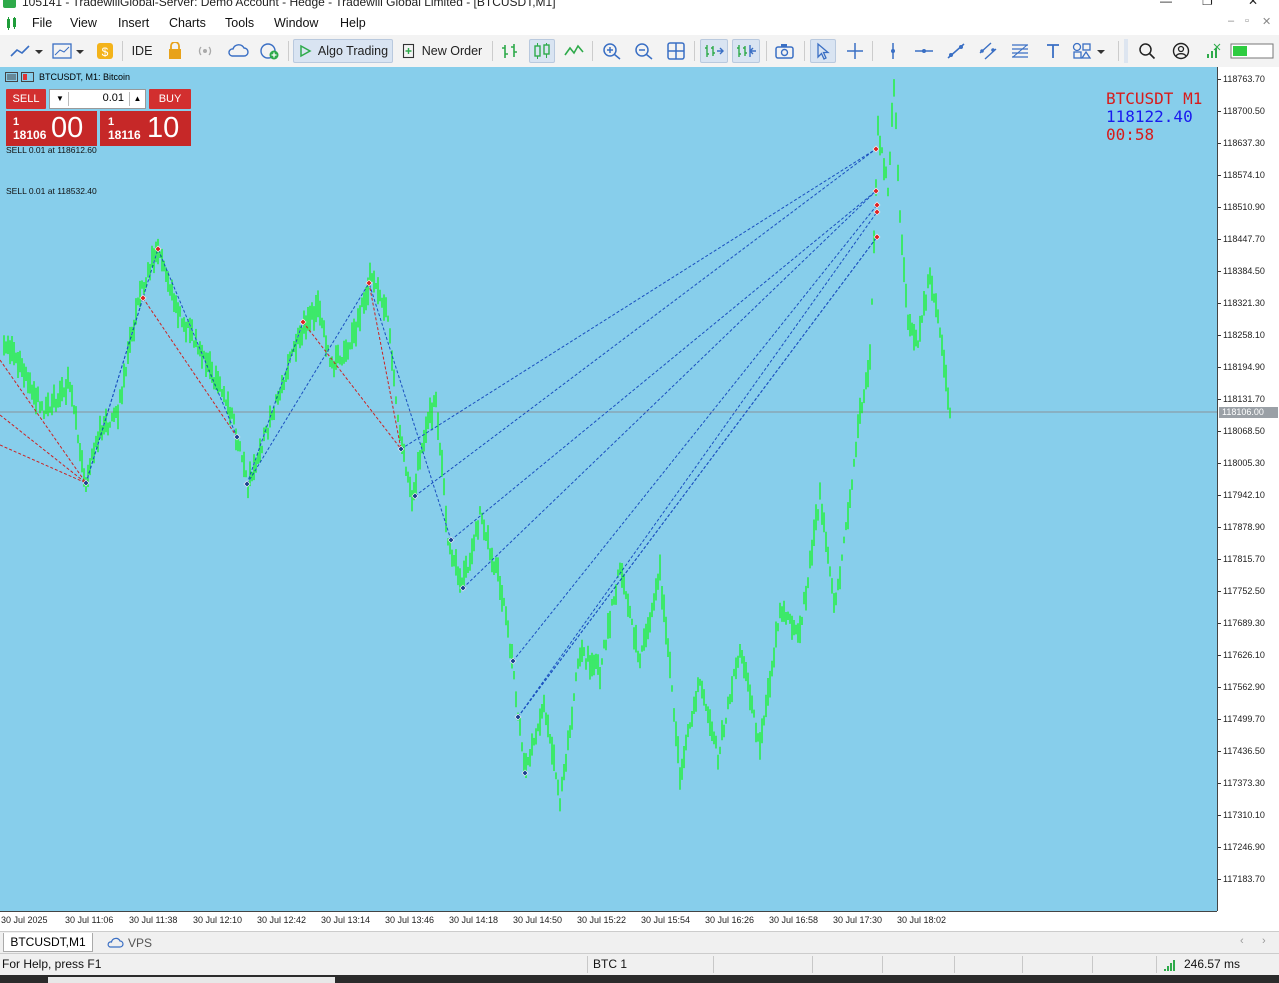 The image size is (1279, 983). What do you see at coordinates (823, 51) in the screenshot?
I see `cursor-icon` at bounding box center [823, 51].